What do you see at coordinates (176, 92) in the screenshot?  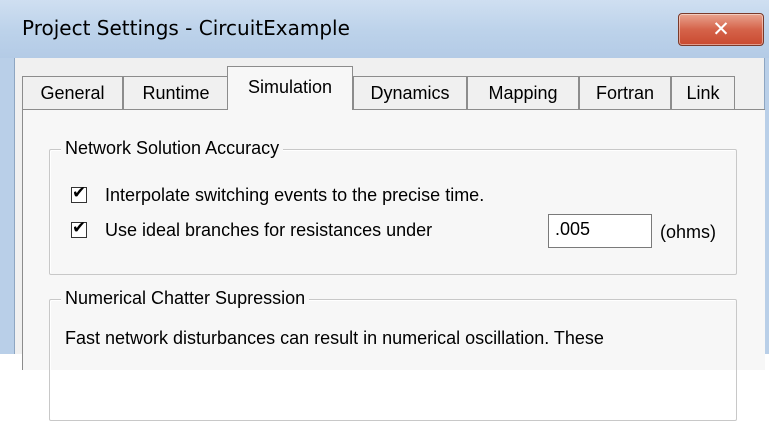 I see `tab-runtime: Runtime` at bounding box center [176, 92].